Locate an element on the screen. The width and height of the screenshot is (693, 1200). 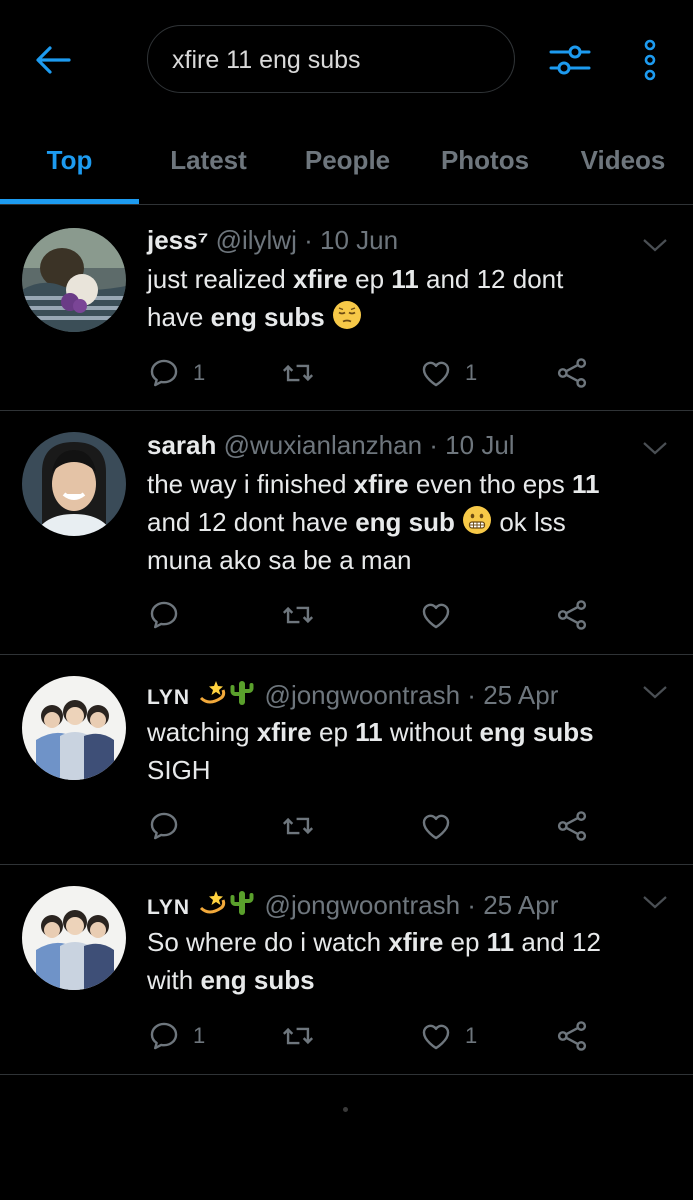
search-tabs: Top Latest People Photos Videos is located at coordinates (346, 162).